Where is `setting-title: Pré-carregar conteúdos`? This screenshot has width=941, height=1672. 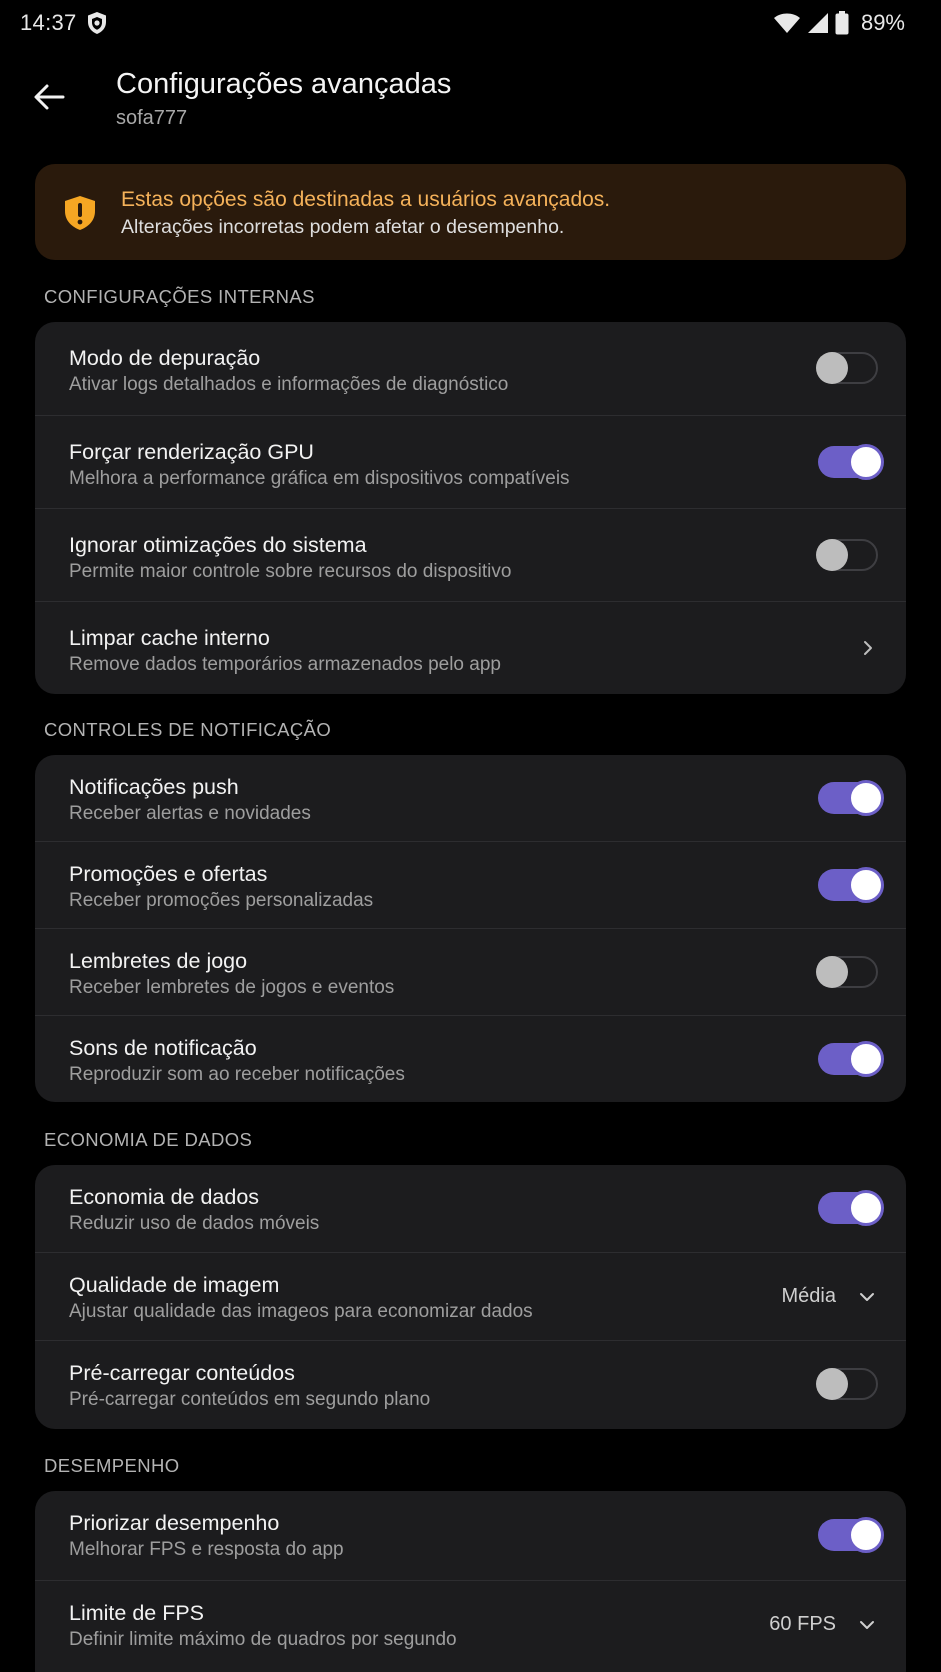
setting-title: Pré-carregar conteúdos is located at coordinates (182, 1373).